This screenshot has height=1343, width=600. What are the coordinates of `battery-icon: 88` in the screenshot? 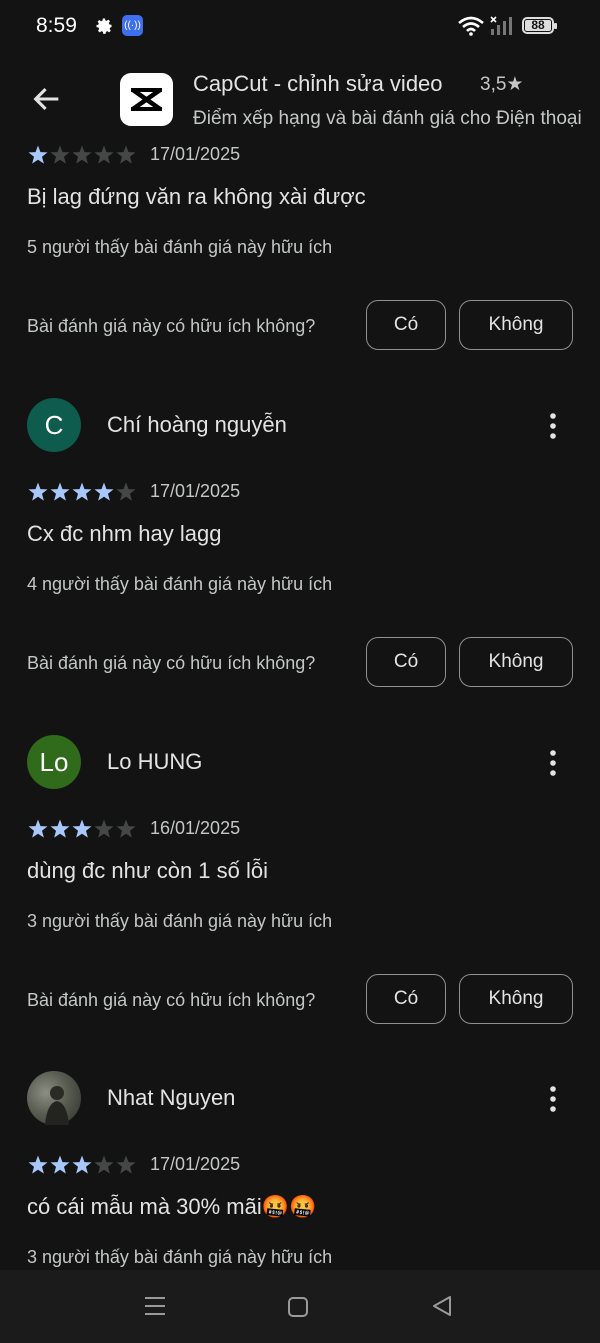 It's located at (539, 25).